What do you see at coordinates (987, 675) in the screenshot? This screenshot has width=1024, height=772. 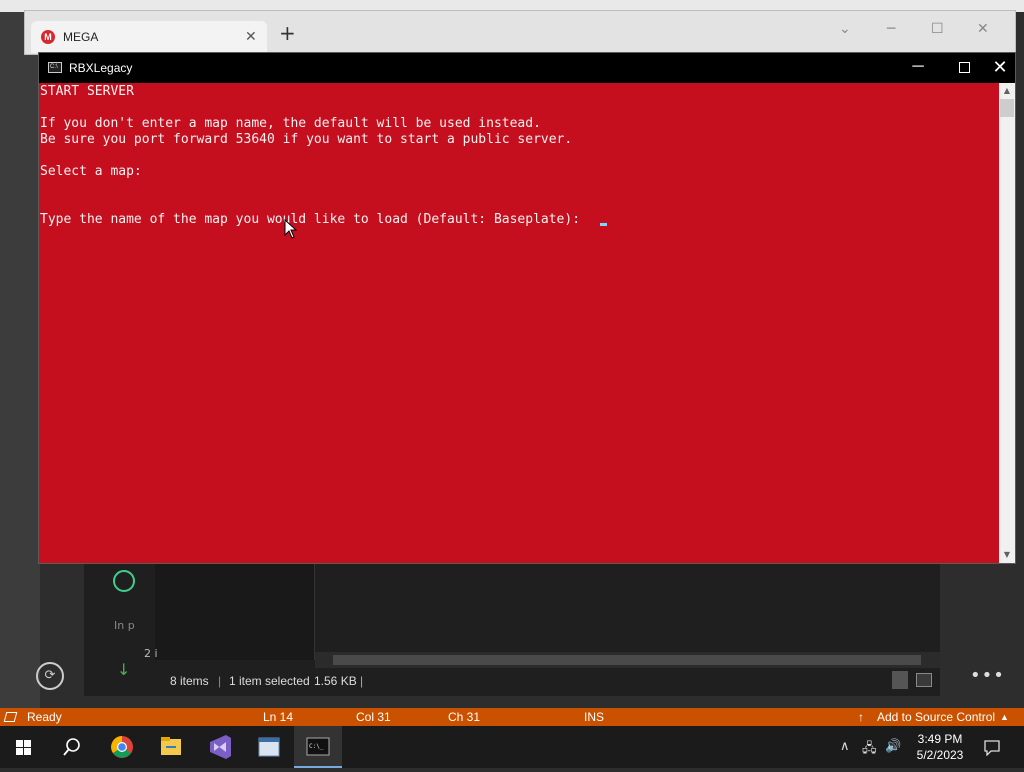 I see `more-options-icon: •••` at bounding box center [987, 675].